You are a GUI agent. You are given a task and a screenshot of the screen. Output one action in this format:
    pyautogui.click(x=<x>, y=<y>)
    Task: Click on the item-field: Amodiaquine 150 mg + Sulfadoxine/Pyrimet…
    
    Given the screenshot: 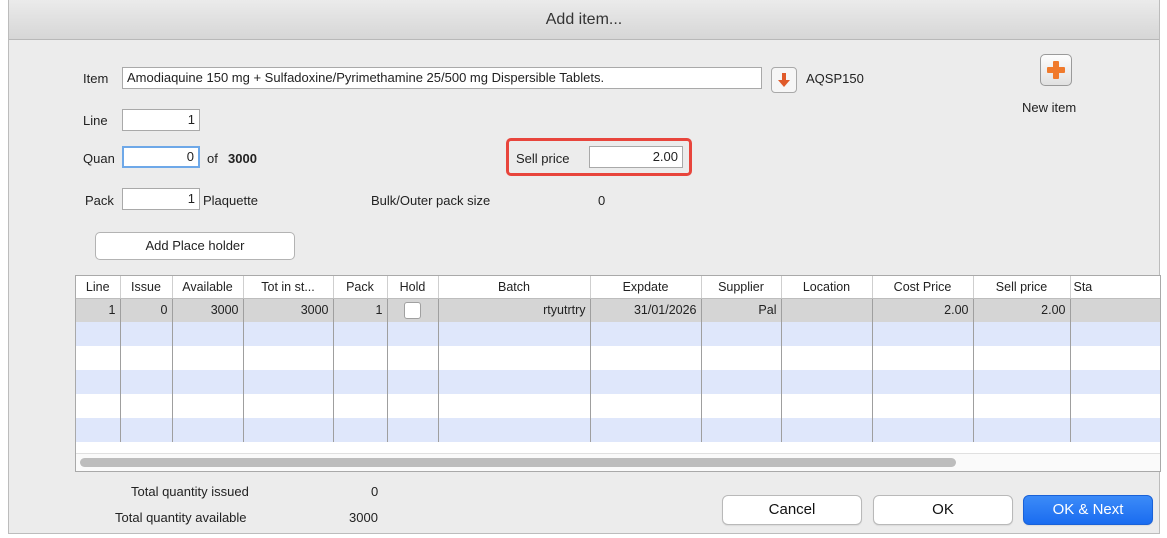 What is the action you would take?
    pyautogui.click(x=442, y=78)
    